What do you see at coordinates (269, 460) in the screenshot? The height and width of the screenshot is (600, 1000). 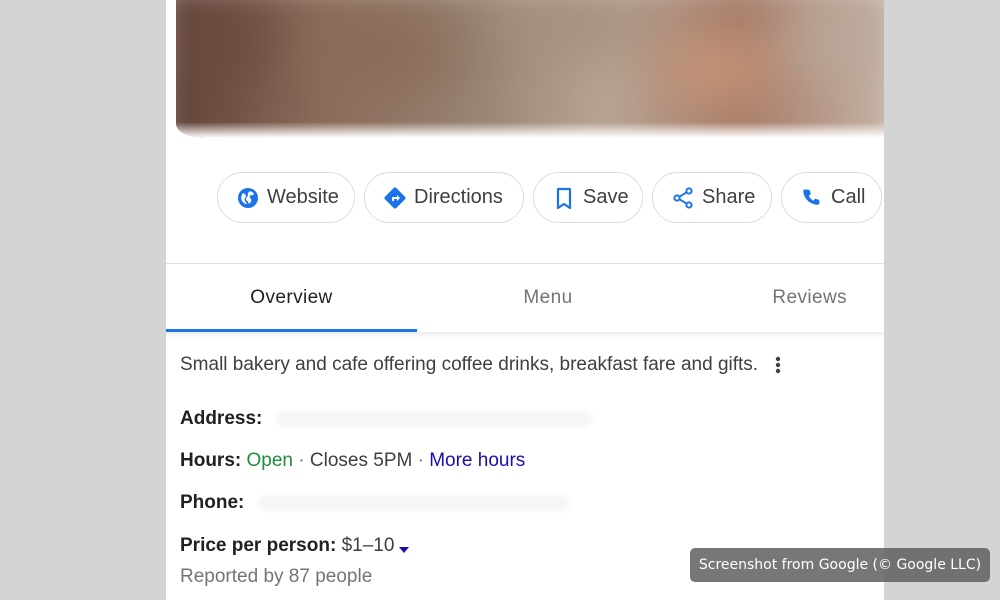 I see `open-status: Open` at bounding box center [269, 460].